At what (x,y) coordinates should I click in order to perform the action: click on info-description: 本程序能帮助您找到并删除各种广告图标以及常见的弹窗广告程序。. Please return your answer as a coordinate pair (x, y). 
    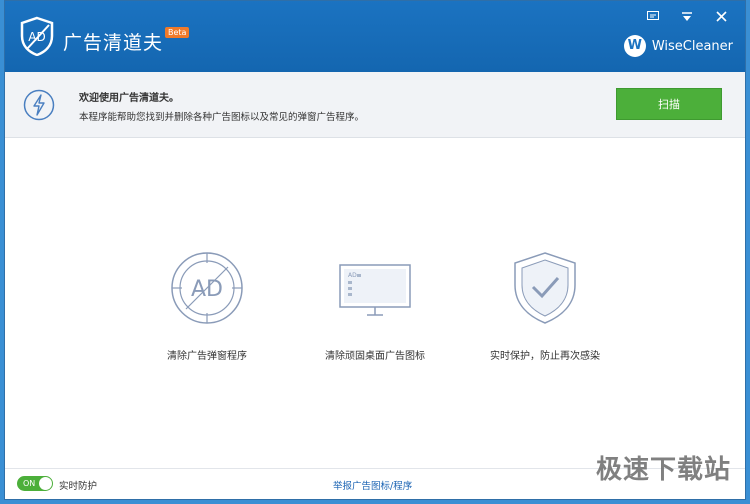
    Looking at the image, I should click on (222, 117).